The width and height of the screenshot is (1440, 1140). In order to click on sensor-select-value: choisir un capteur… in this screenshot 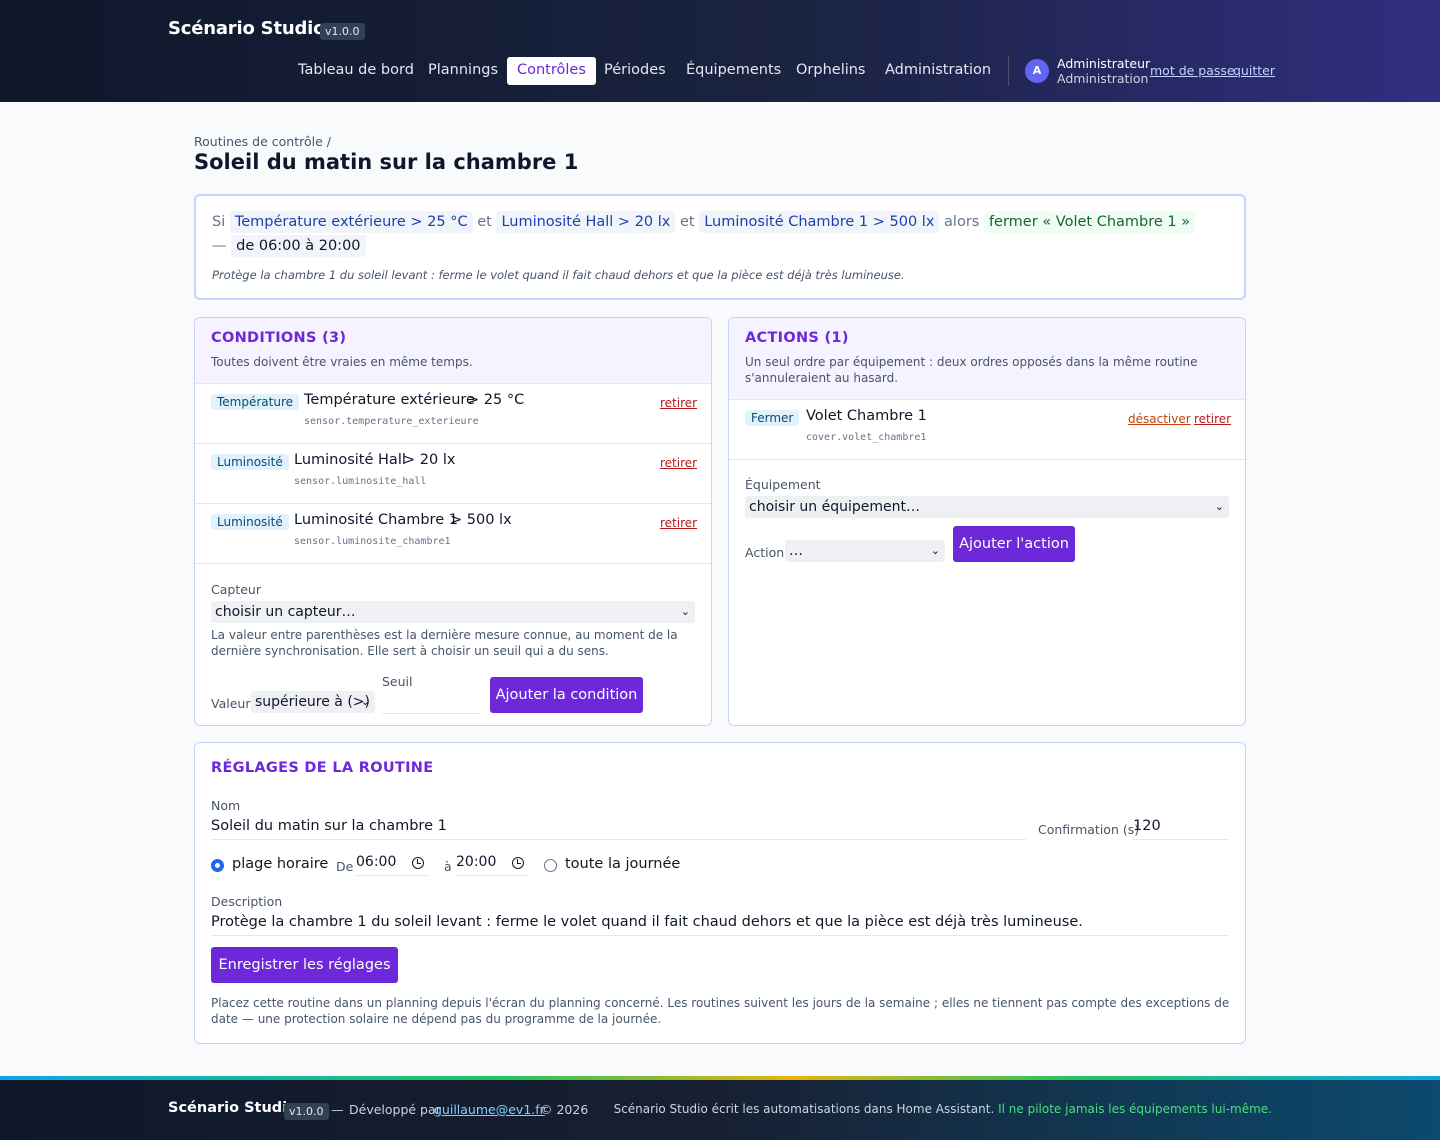, I will do `click(285, 612)`.